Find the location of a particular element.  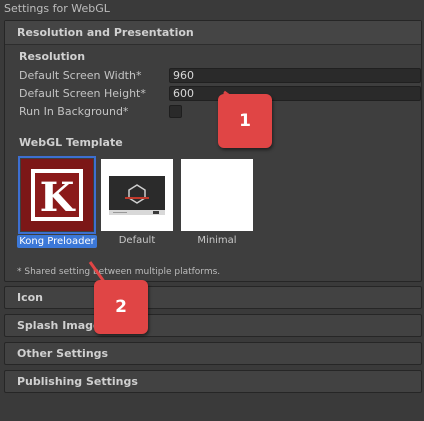

annotation-badge-2: 2 is located at coordinates (121, 307).